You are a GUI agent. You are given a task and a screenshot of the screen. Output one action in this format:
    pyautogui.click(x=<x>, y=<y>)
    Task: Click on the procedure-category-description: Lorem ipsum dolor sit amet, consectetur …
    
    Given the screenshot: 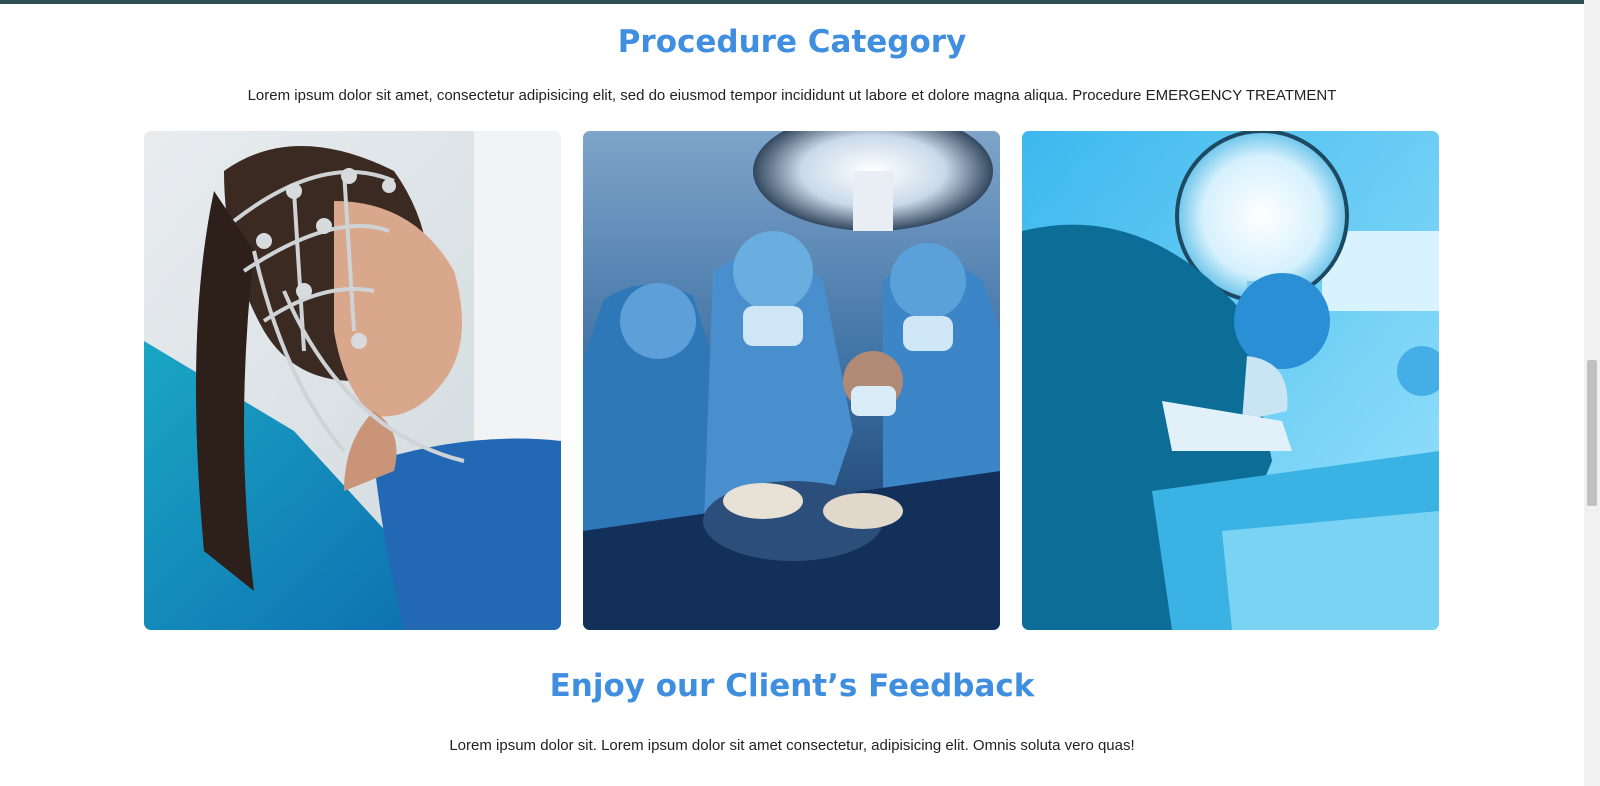 What is the action you would take?
    pyautogui.click(x=792, y=95)
    